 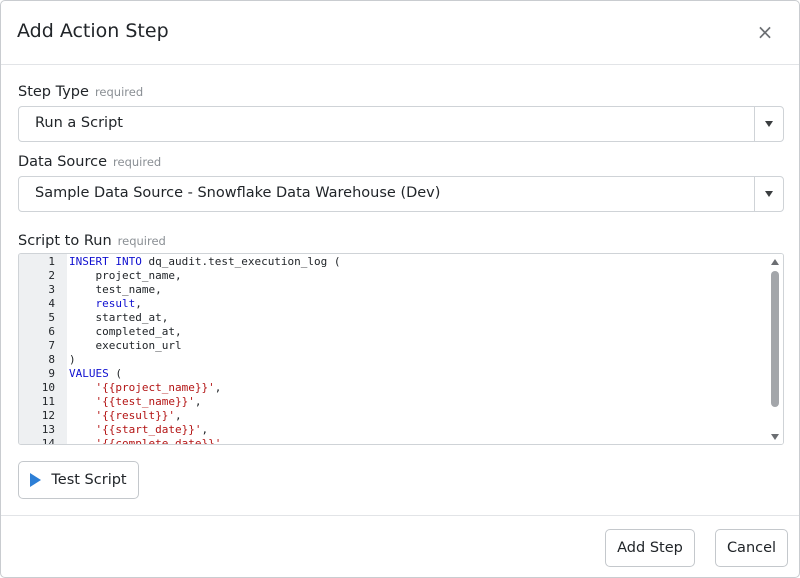 What do you see at coordinates (89, 373) in the screenshot?
I see `code-token: VALUES` at bounding box center [89, 373].